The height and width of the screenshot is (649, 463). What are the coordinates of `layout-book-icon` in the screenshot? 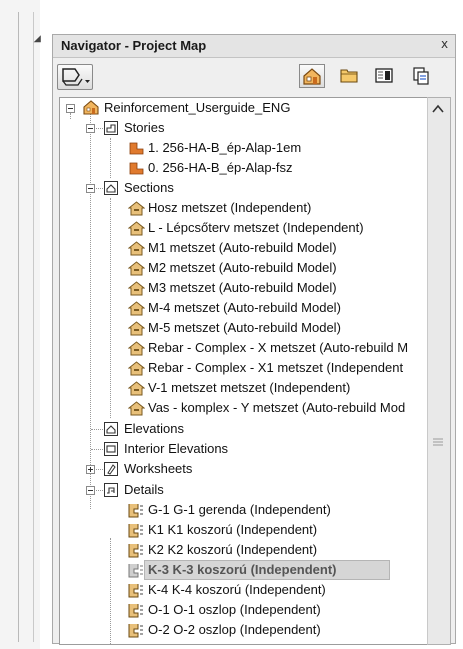 It's located at (384, 75).